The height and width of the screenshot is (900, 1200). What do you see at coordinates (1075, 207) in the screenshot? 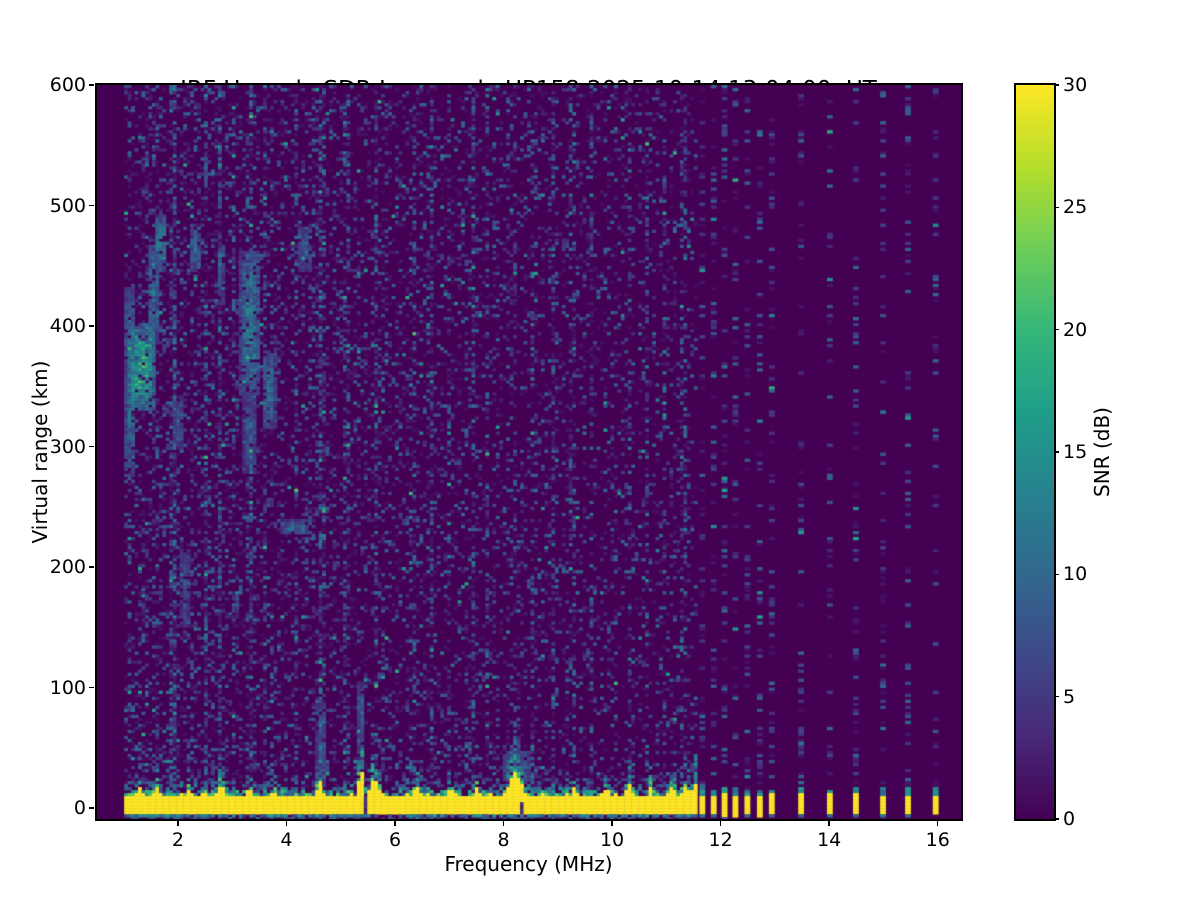
I see `colorbar-tick-label: 25` at bounding box center [1075, 207].